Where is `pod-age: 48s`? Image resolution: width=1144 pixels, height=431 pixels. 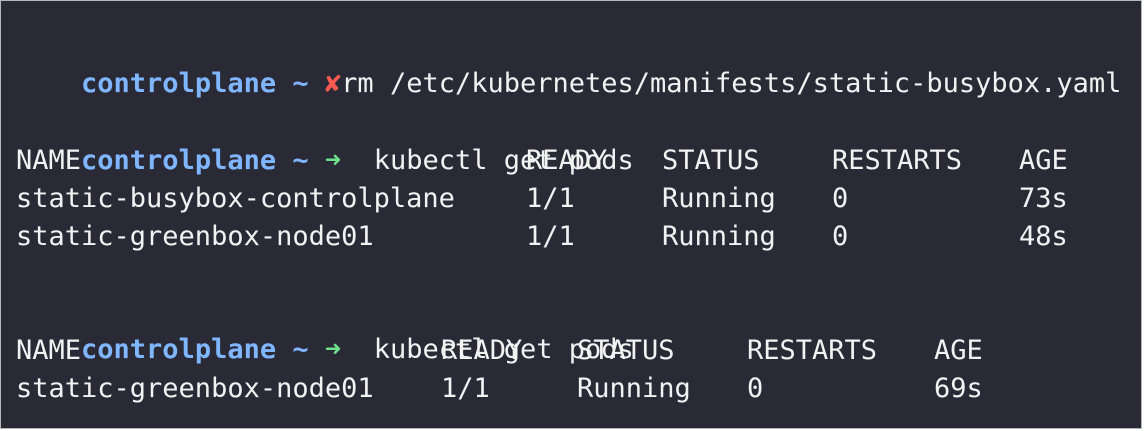 pod-age: 48s is located at coordinates (1043, 236).